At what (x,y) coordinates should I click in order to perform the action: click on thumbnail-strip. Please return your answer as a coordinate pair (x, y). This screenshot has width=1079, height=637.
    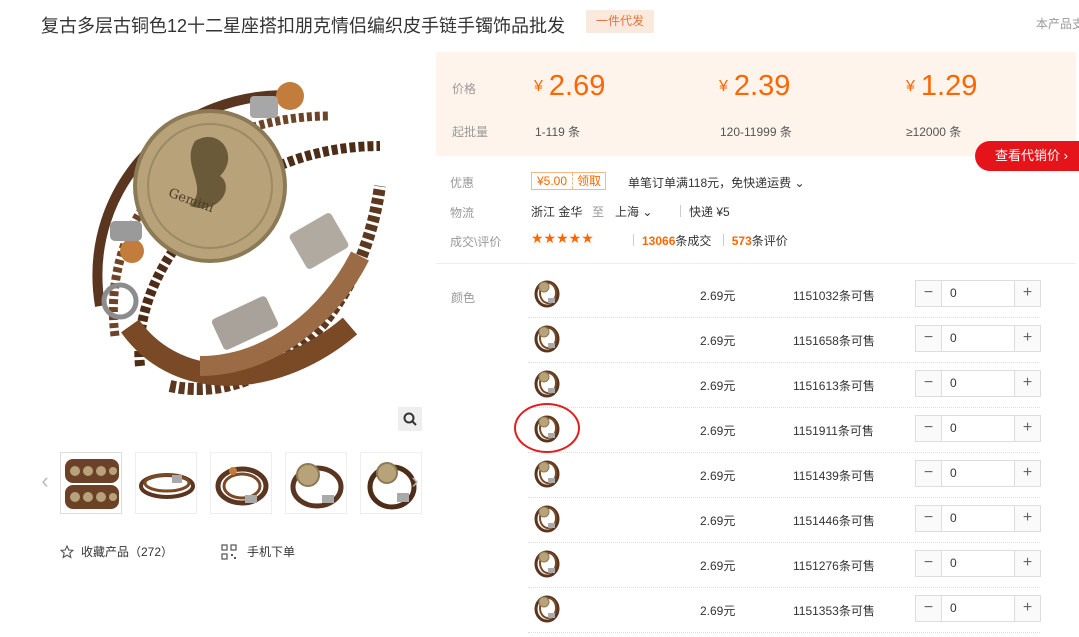
    Looking at the image, I should click on (241, 483).